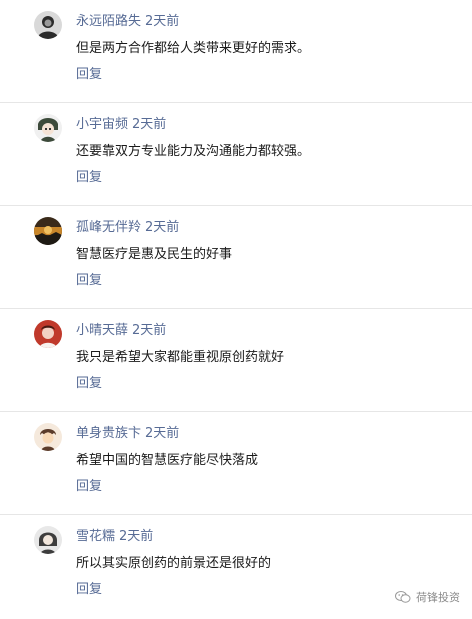 This screenshot has height=619, width=472. I want to click on comment-content: 还要靠双方专业能力及沟通能力都较强。, so click(193, 151).